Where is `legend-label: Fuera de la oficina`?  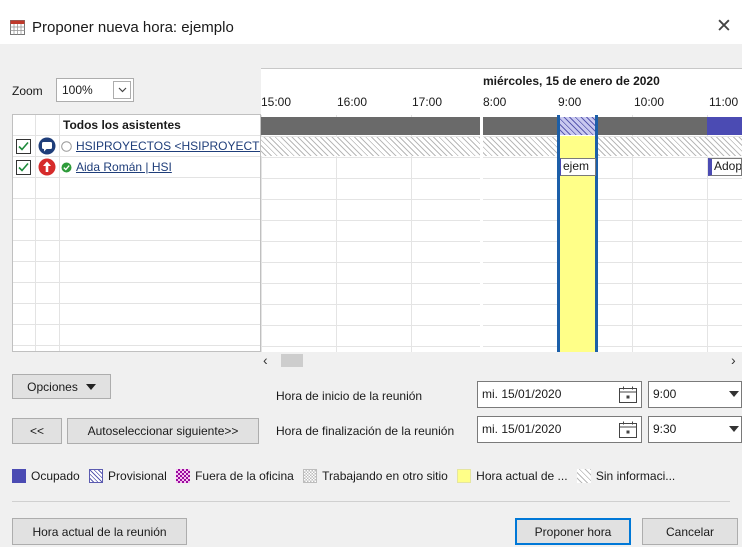
legend-label: Fuera de la oficina is located at coordinates (244, 476).